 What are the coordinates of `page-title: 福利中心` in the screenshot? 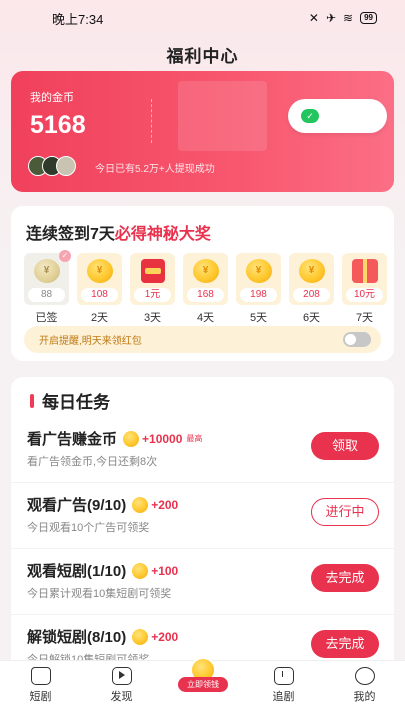 It's located at (202, 56).